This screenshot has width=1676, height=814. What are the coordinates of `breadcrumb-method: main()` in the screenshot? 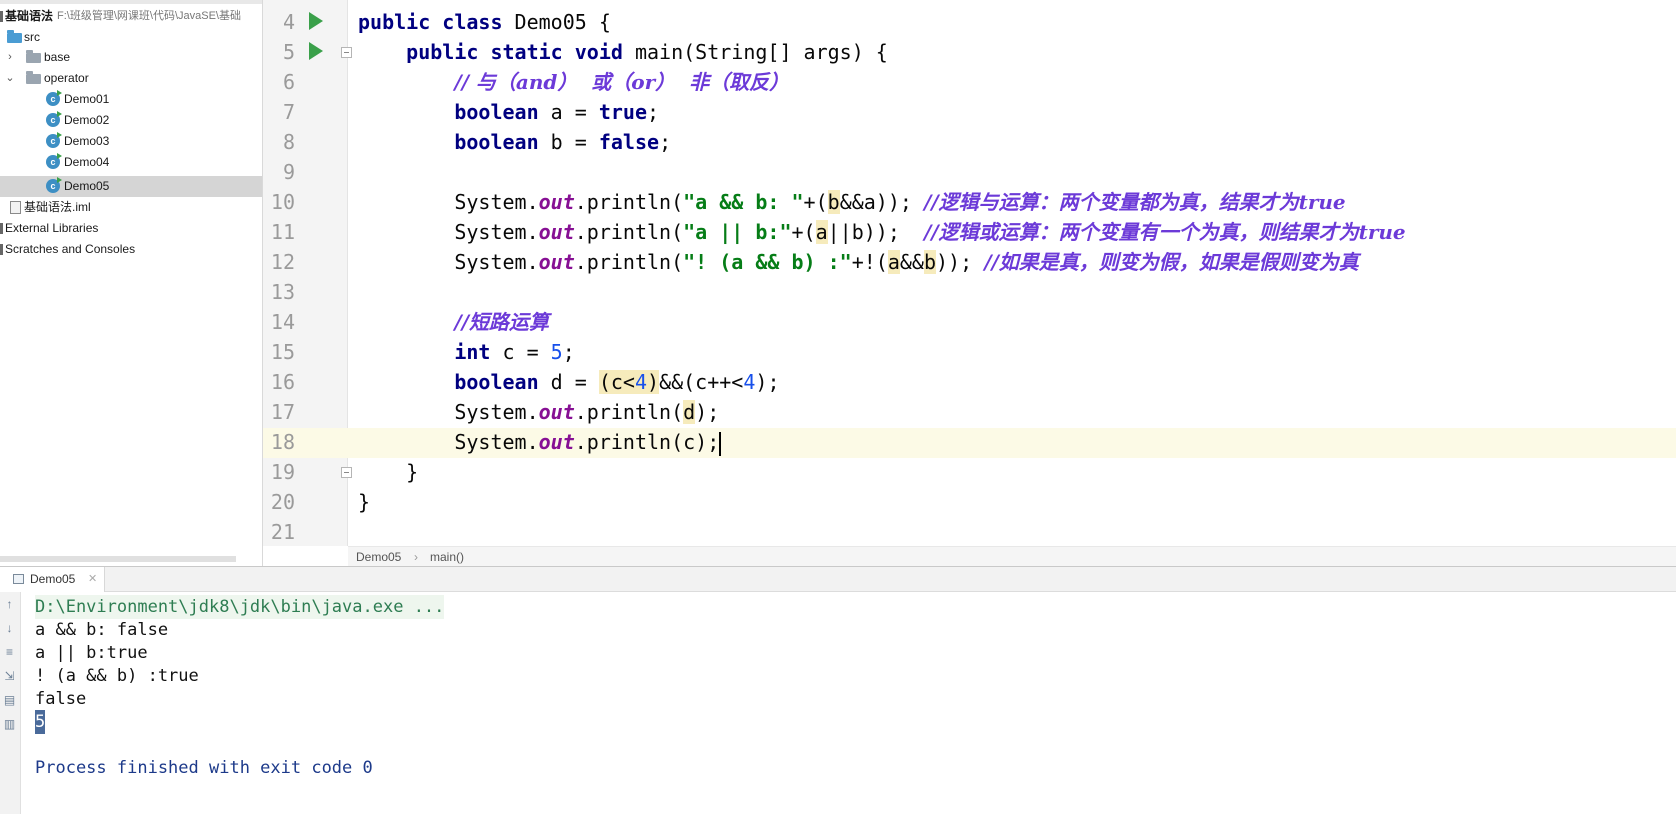 It's located at (447, 557).